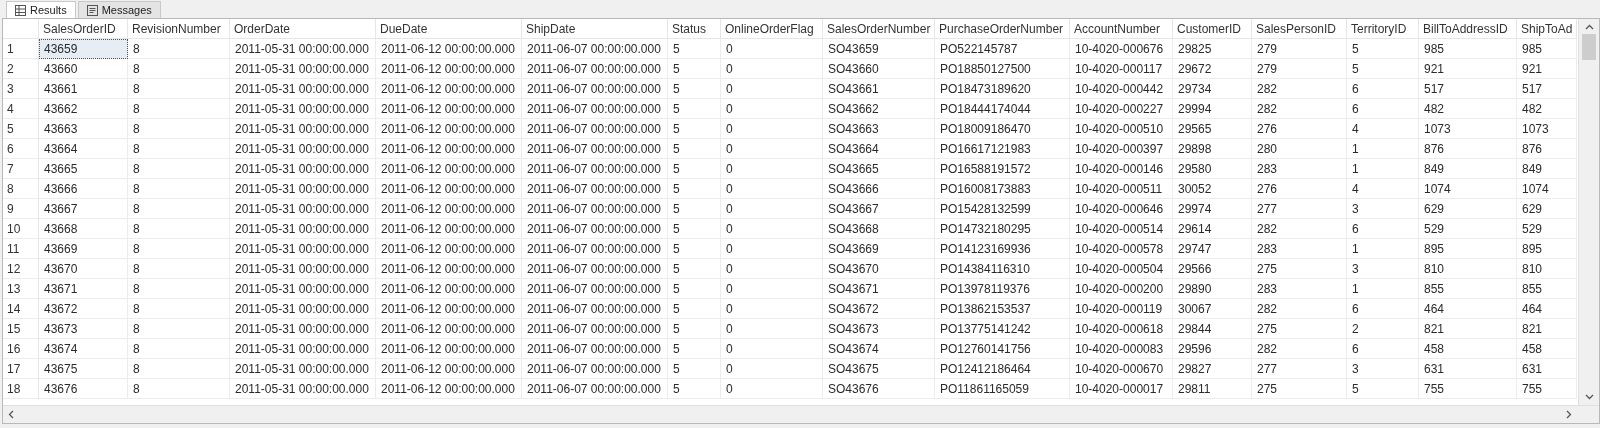 The width and height of the screenshot is (1600, 428). What do you see at coordinates (879, 349) in the screenshot?
I see `table-cell: SO43674` at bounding box center [879, 349].